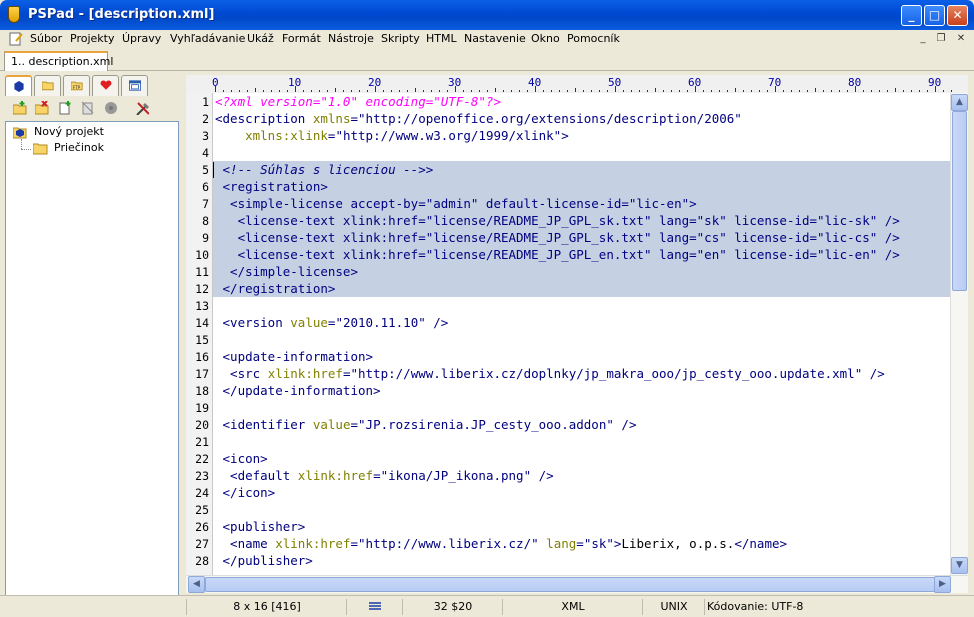 The width and height of the screenshot is (974, 617). What do you see at coordinates (202, 391) in the screenshot?
I see `line-number: 18` at bounding box center [202, 391].